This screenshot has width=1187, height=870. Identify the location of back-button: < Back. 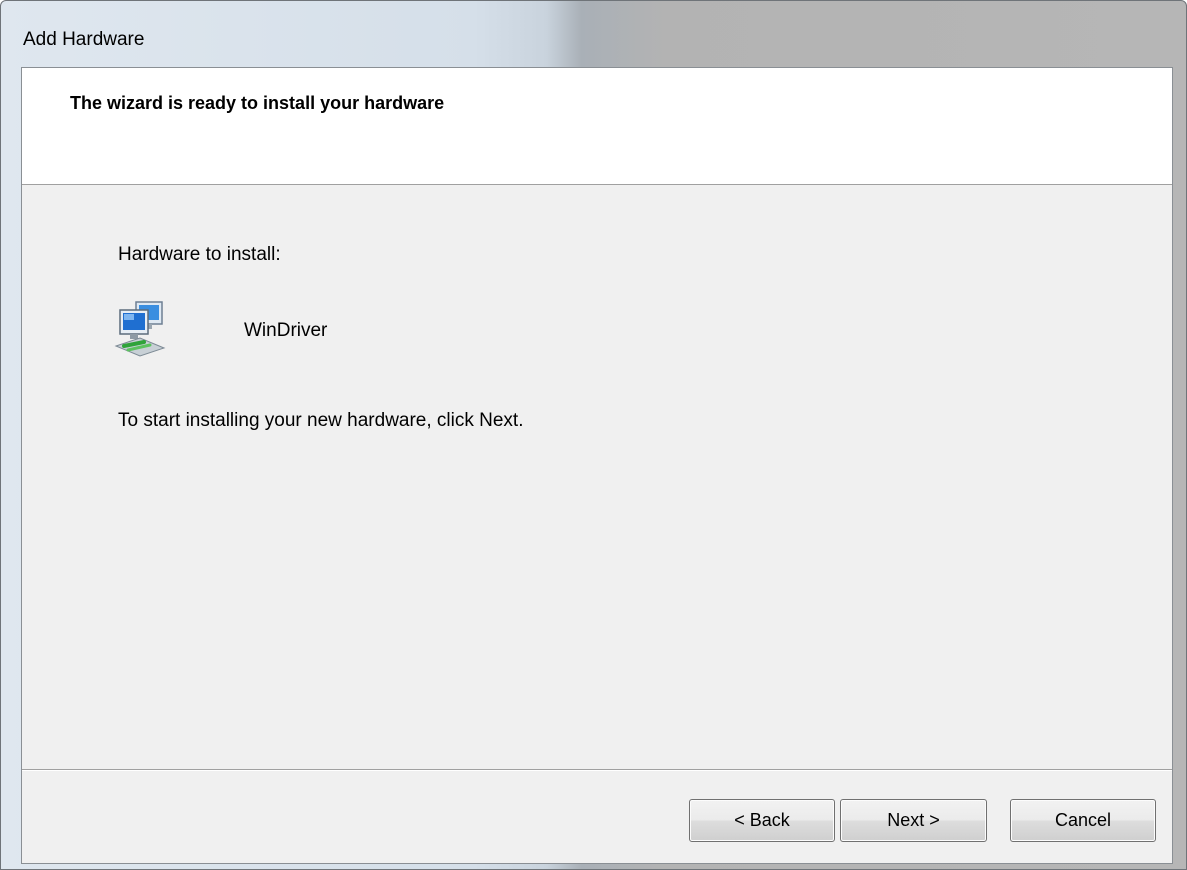
(762, 820).